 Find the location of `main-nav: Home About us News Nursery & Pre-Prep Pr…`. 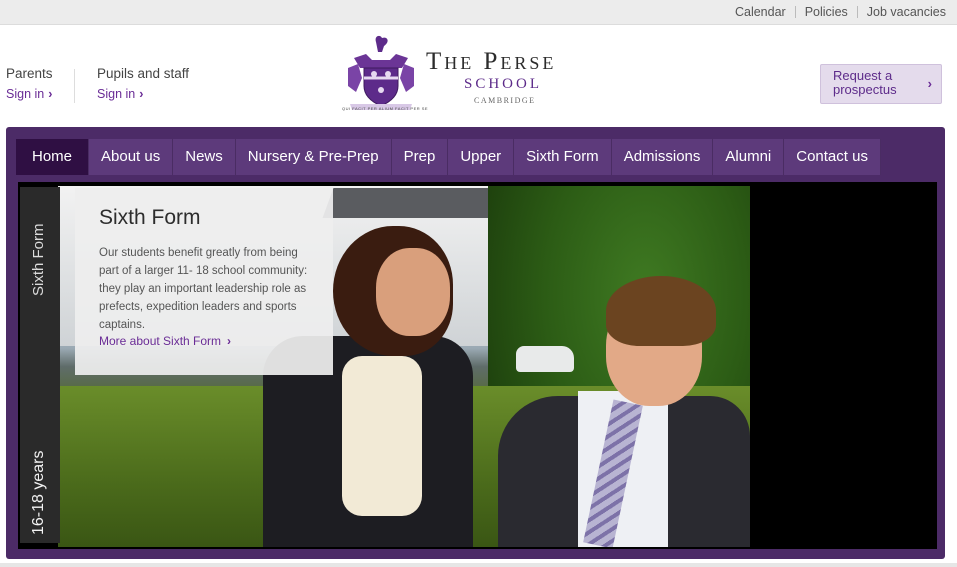

main-nav: Home About us News Nursery & Pre-Prep Pr… is located at coordinates (448, 157).